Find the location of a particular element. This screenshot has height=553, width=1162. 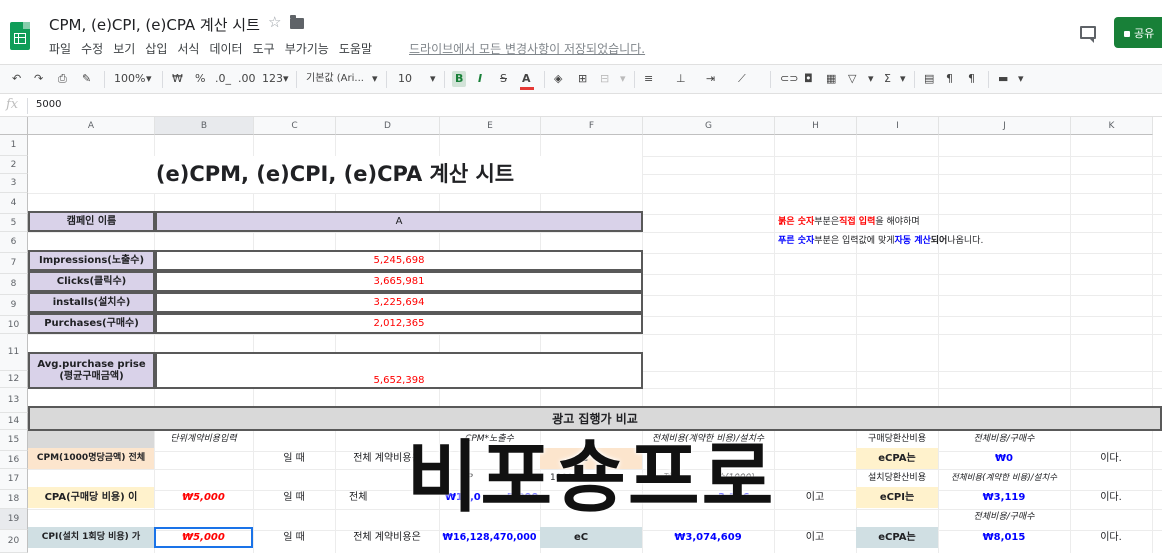

borders-icon: ⊞ is located at coordinates (582, 79).